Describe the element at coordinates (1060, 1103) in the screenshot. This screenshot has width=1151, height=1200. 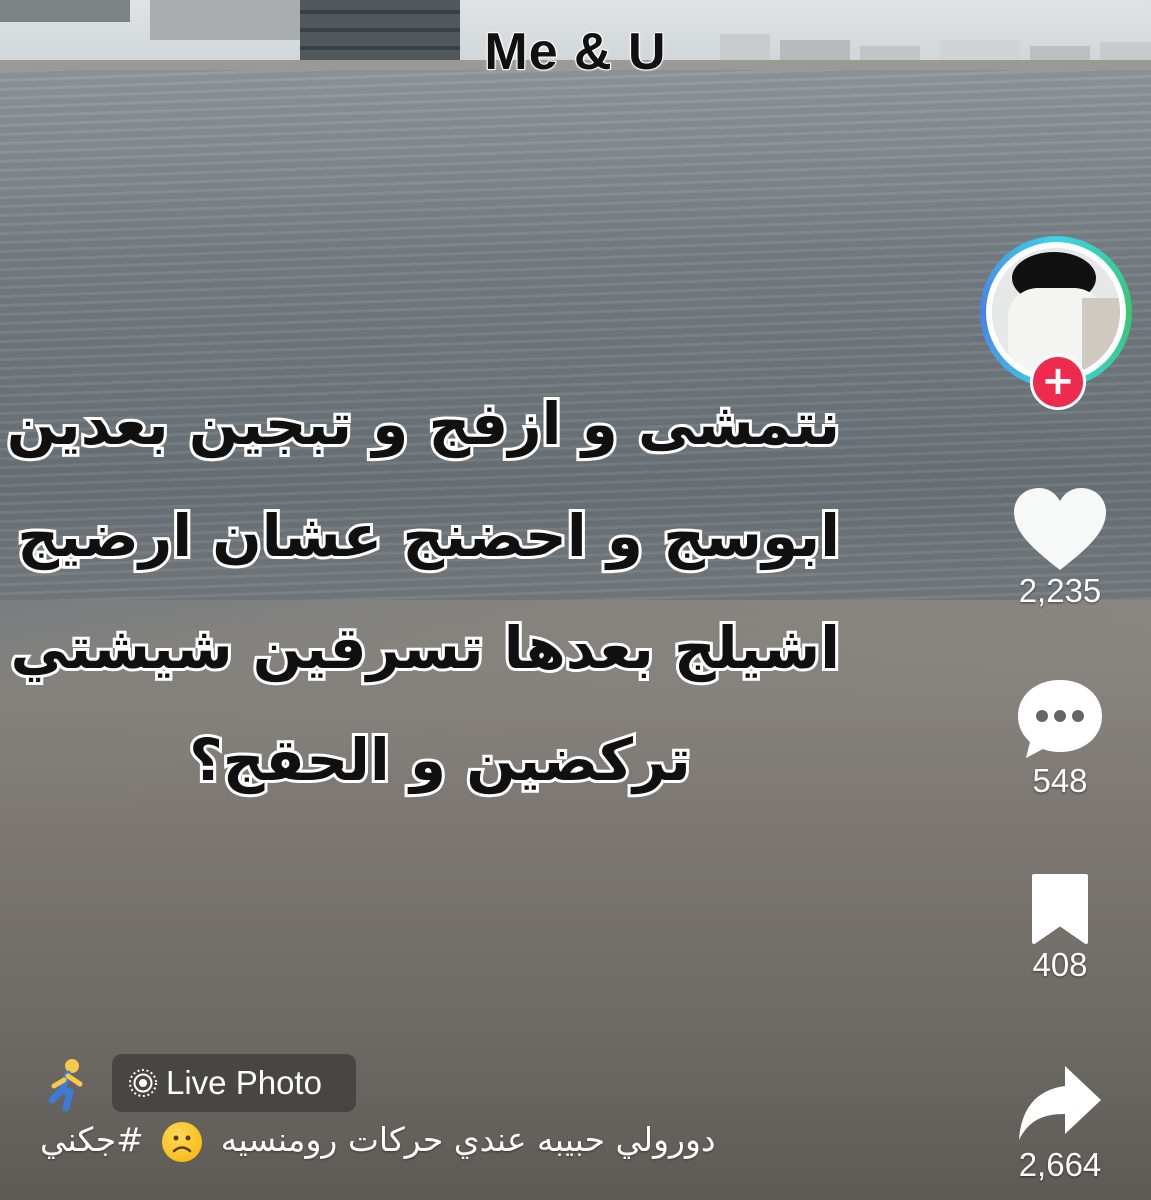
I see `share-arrow-icon` at that location.